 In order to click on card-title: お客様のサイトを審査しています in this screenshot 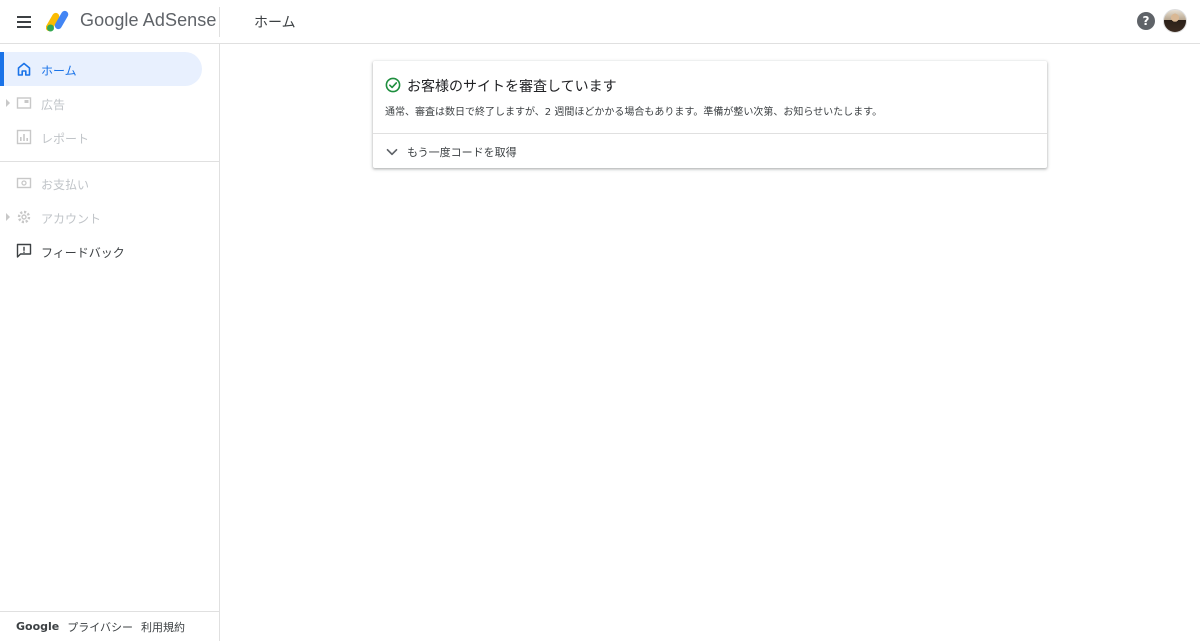, I will do `click(512, 87)`.